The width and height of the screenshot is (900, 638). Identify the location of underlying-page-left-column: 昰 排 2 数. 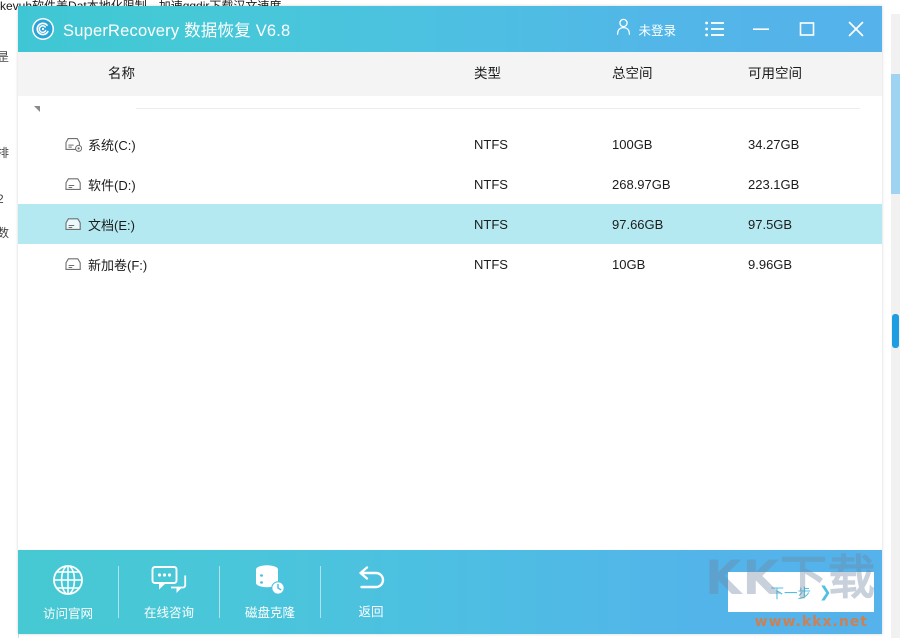
(9, 326).